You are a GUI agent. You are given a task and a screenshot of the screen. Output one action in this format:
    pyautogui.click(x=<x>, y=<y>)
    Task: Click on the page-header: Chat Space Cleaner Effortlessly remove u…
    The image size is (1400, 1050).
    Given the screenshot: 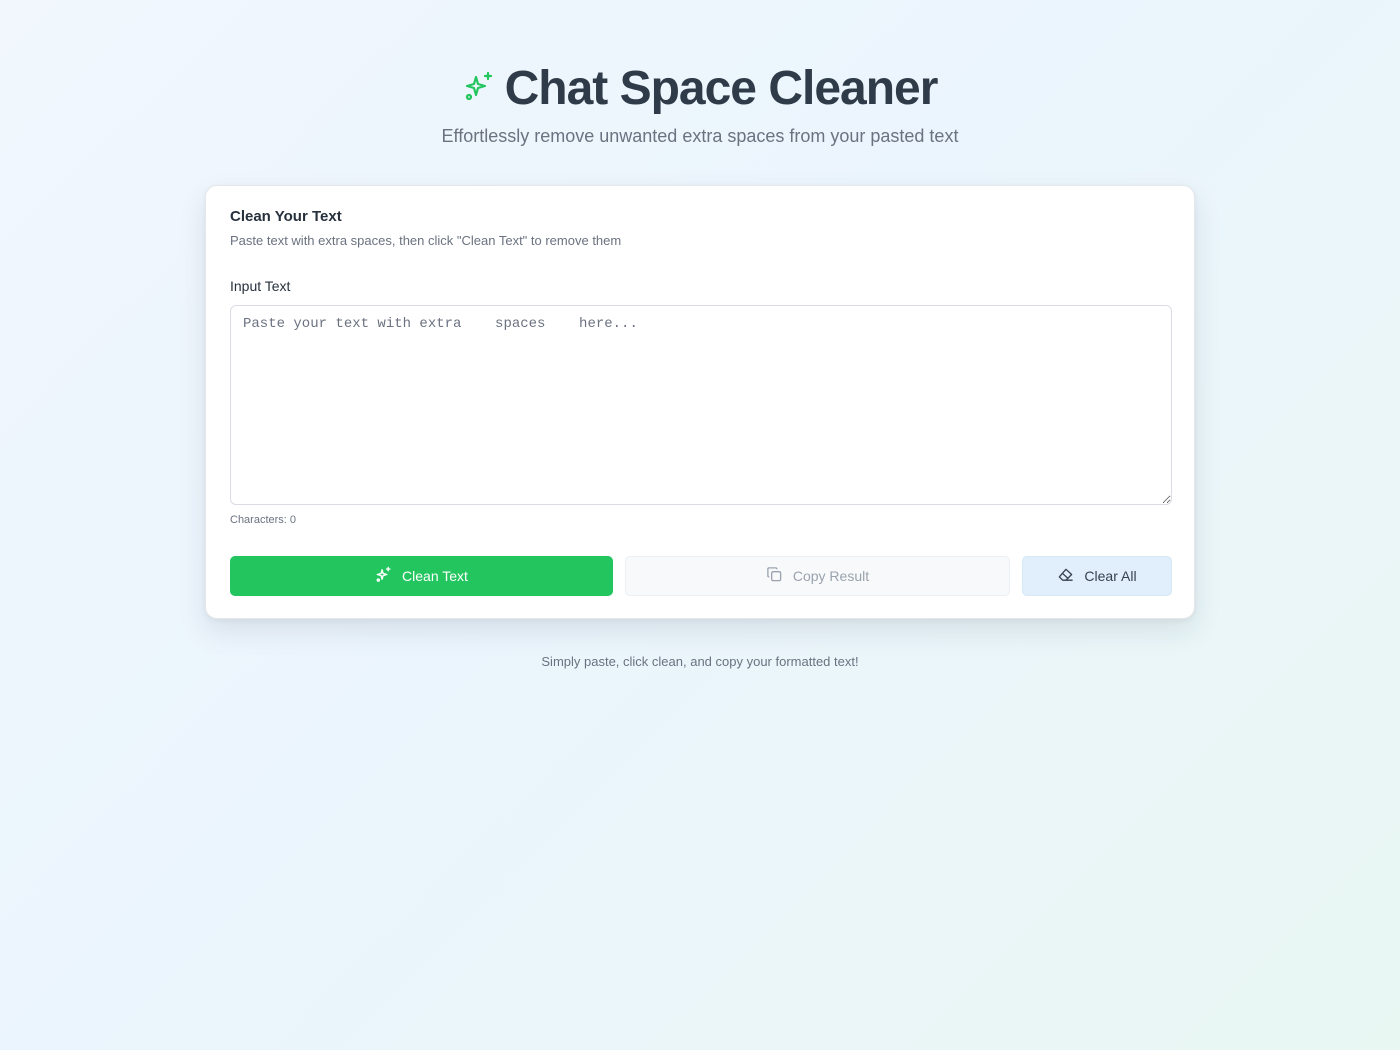 What is the action you would take?
    pyautogui.click(x=700, y=102)
    